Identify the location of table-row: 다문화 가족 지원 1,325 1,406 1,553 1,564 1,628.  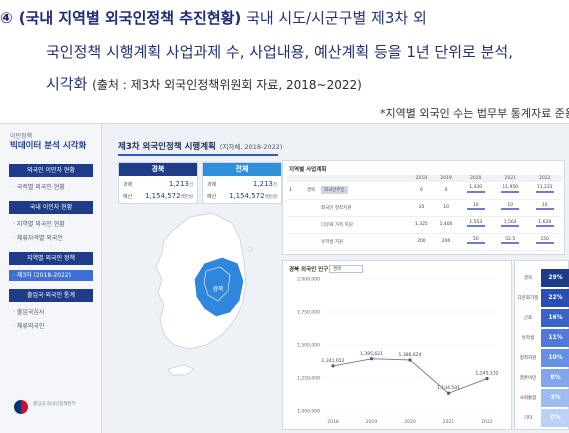
(424, 225).